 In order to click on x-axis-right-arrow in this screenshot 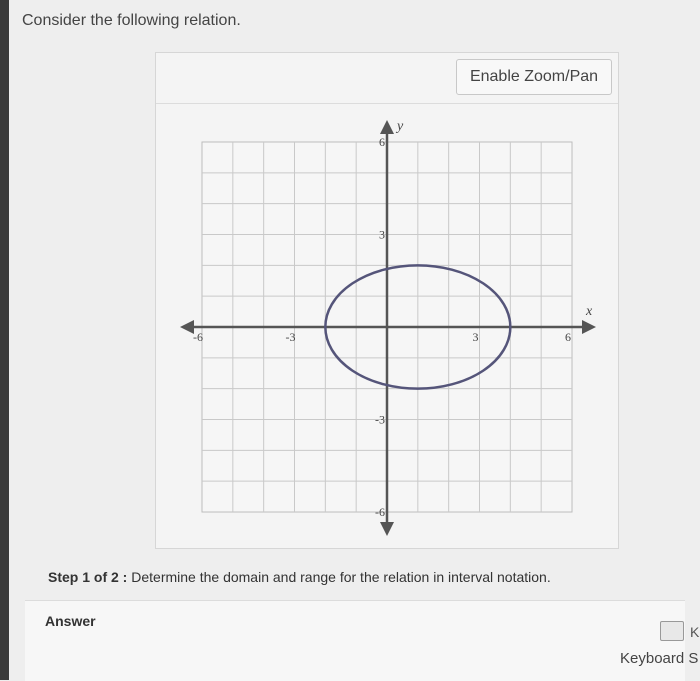, I will do `click(589, 327)`.